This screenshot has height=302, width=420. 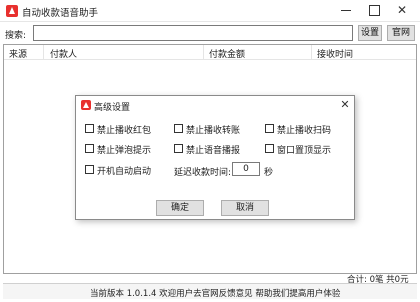 What do you see at coordinates (345, 105) in the screenshot?
I see `dialog-close-icon: ✕` at bounding box center [345, 105].